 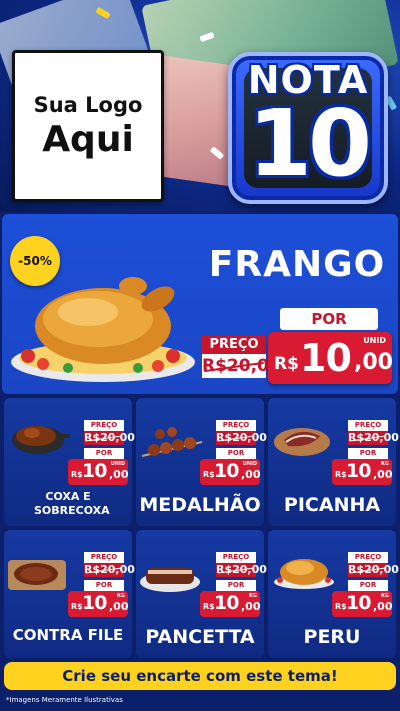 What do you see at coordinates (35, 261) in the screenshot?
I see `discount-badge: -50%` at bounding box center [35, 261].